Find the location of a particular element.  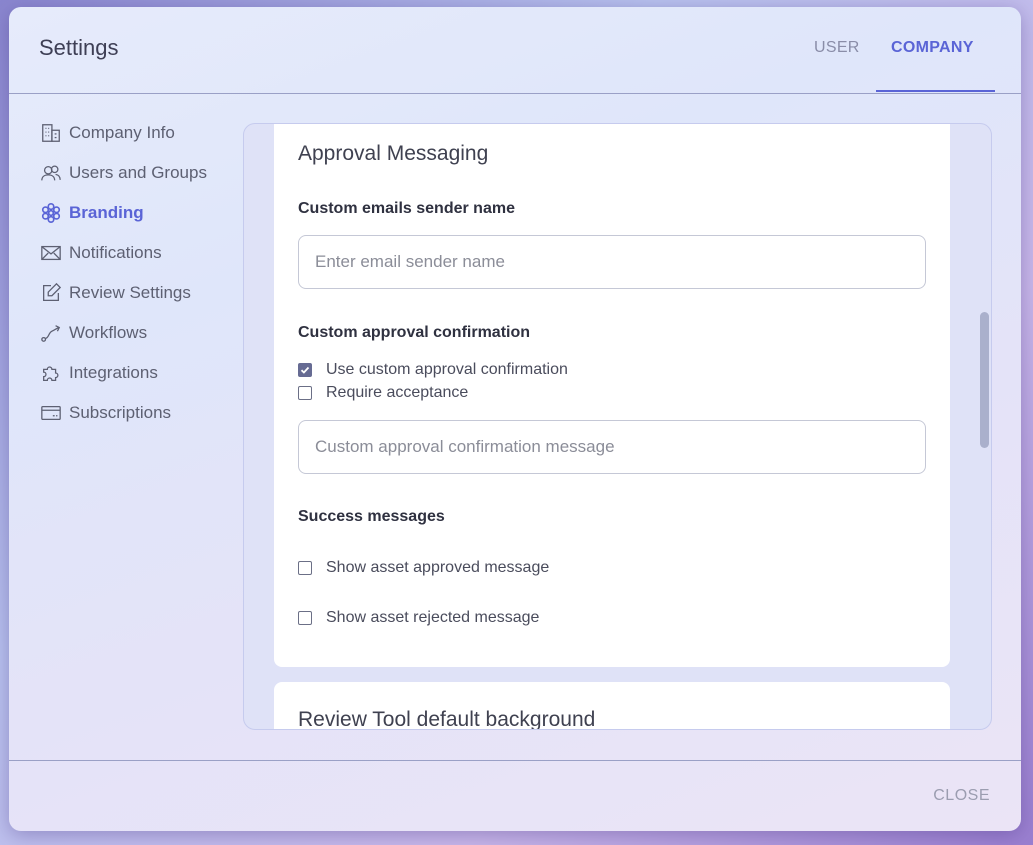

require-acceptance-checkbox: Require acceptance is located at coordinates (383, 393).